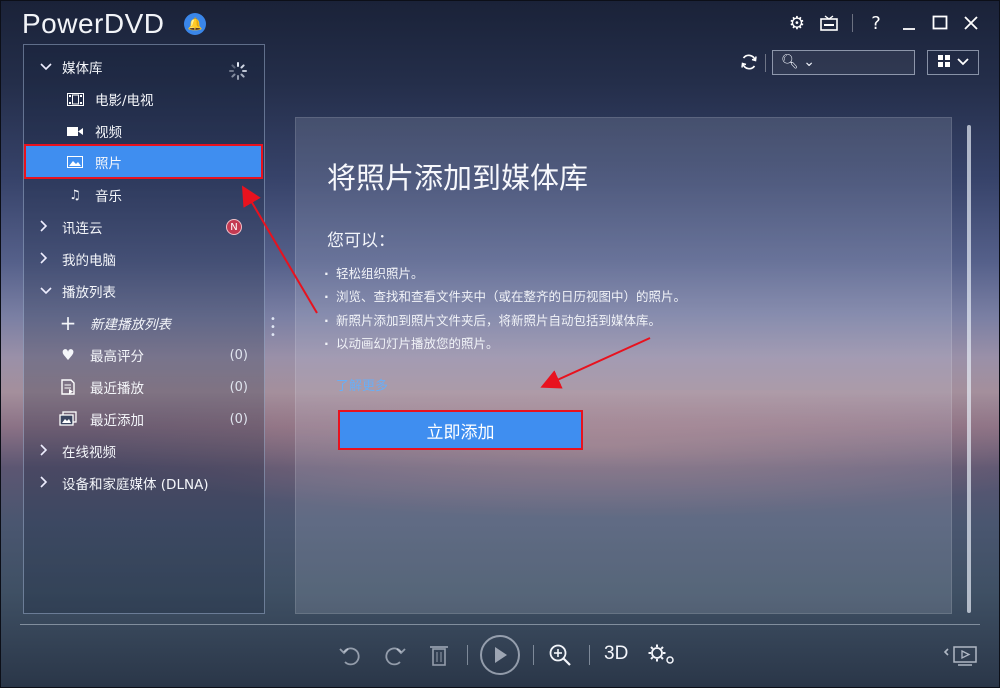 The width and height of the screenshot is (1000, 688). What do you see at coordinates (89, 453) in the screenshot?
I see `sidebar-item-label: 在线视频` at bounding box center [89, 453].